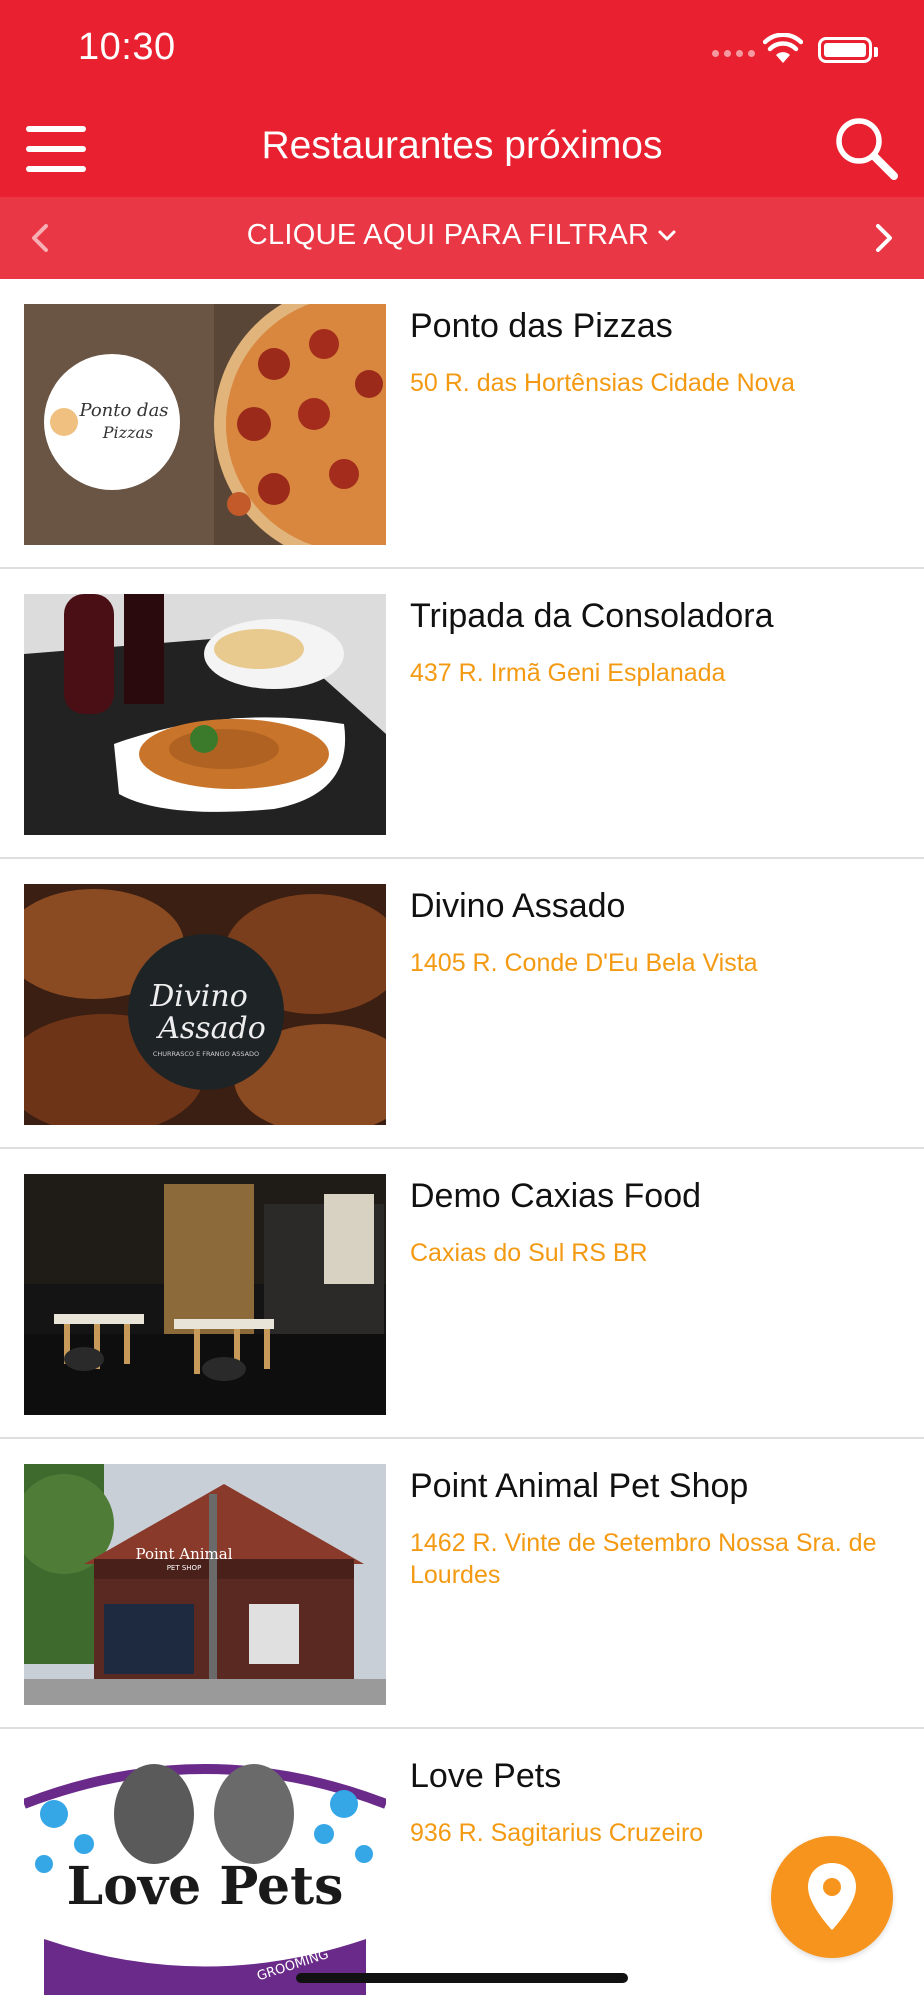  I want to click on restaurant-address: 1405 R. Conde D'Eu Bela Vista, so click(584, 963).